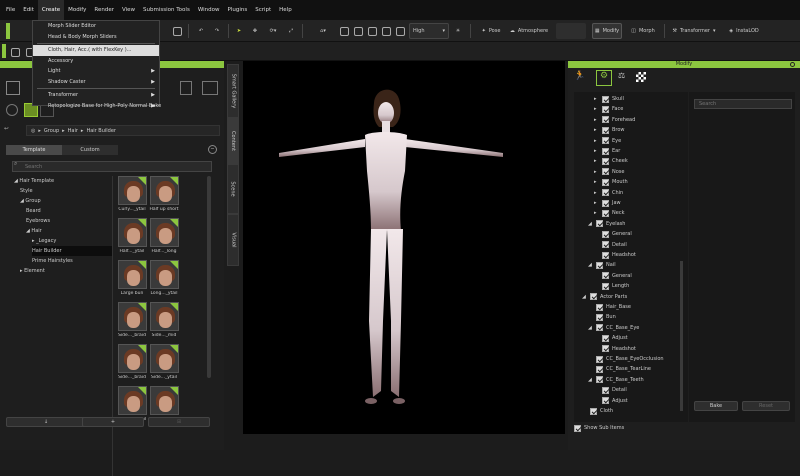  I want to click on modify-tree-item: ▸ Skull, so click(609, 99).